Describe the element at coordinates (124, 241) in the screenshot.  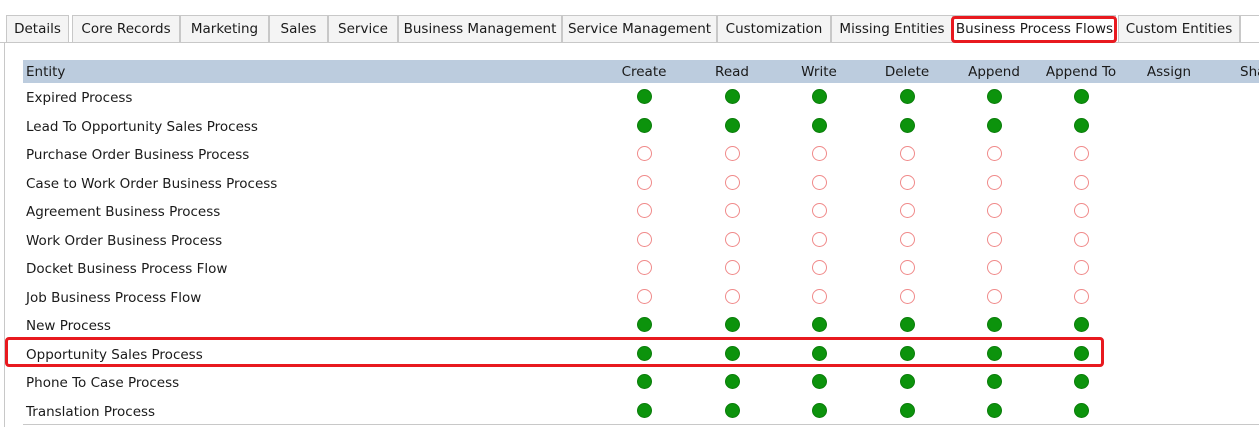
I see `entity-name: Work Order Business Process` at that location.